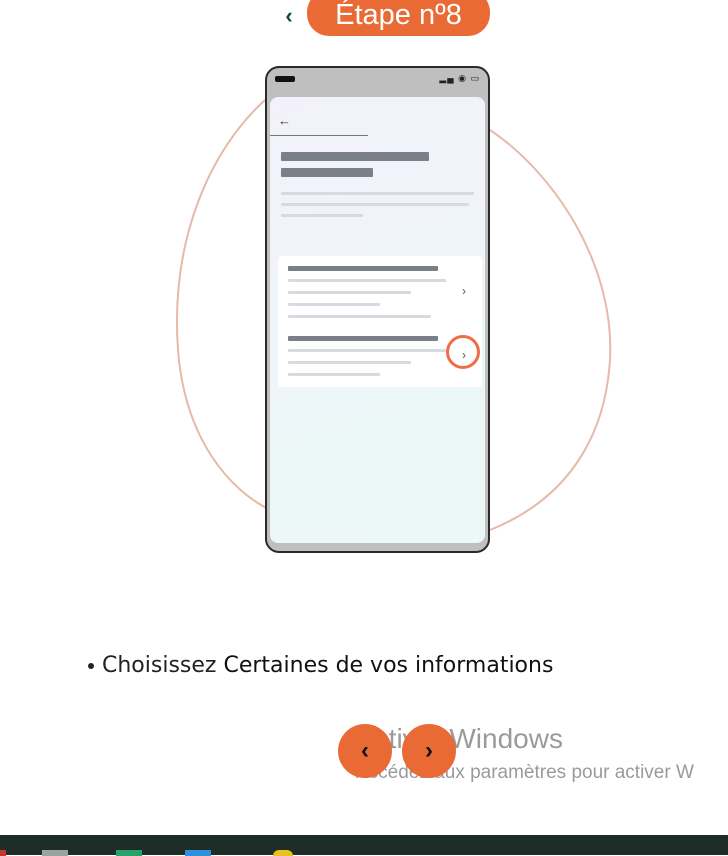  Describe the element at coordinates (285, 79) in the screenshot. I see `status-notch` at that location.